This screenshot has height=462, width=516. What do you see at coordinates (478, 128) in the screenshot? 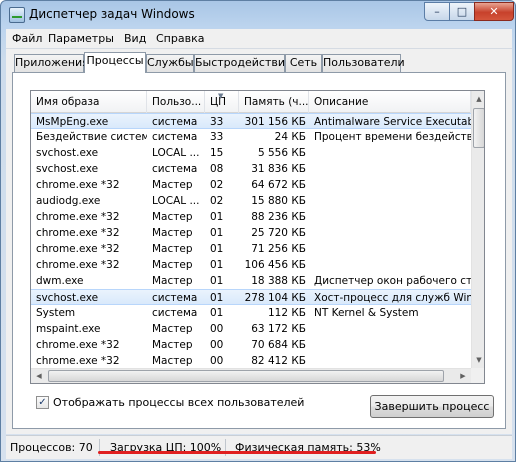
I see `vertical-scroll-thumb` at bounding box center [478, 128].